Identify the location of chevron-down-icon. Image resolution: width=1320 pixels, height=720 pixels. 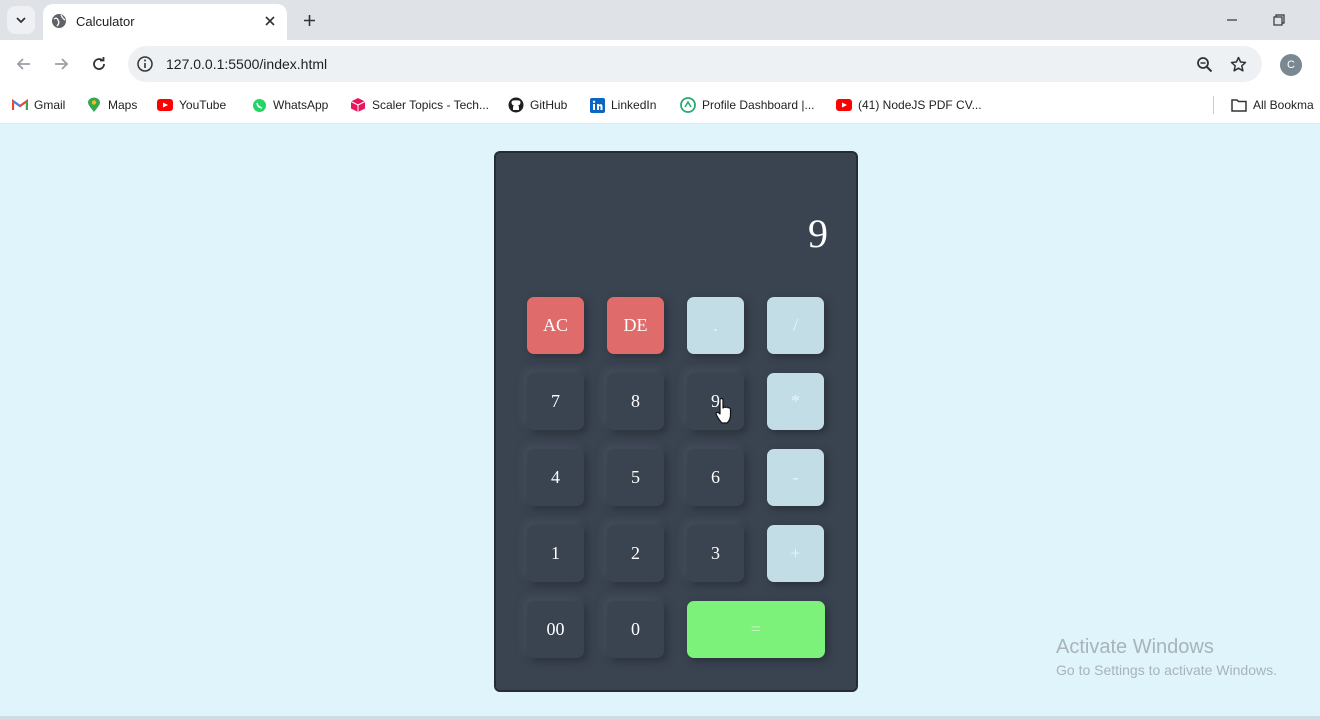
(21, 20).